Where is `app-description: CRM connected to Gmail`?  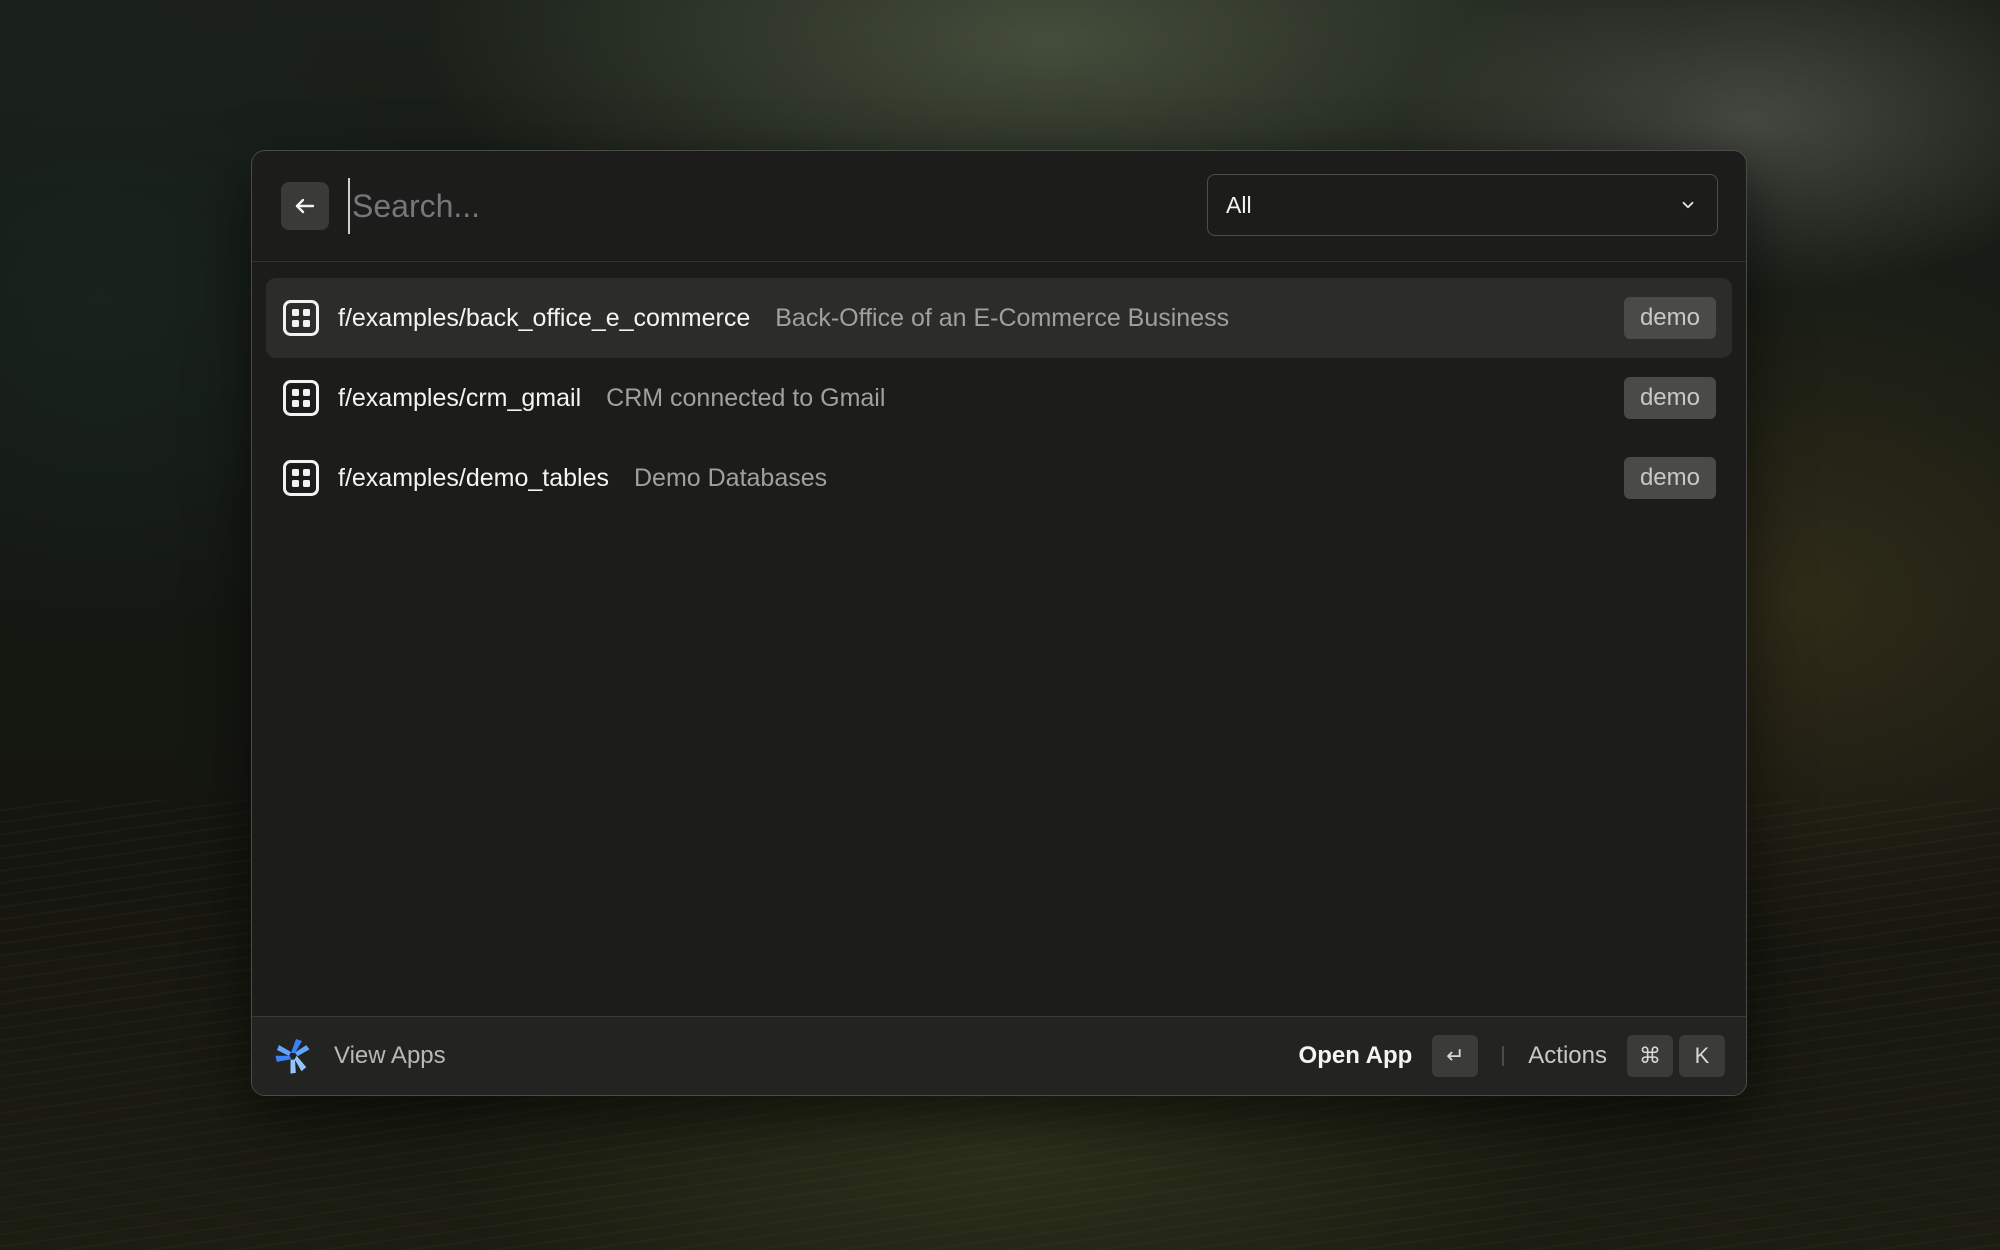 app-description: CRM connected to Gmail is located at coordinates (746, 397).